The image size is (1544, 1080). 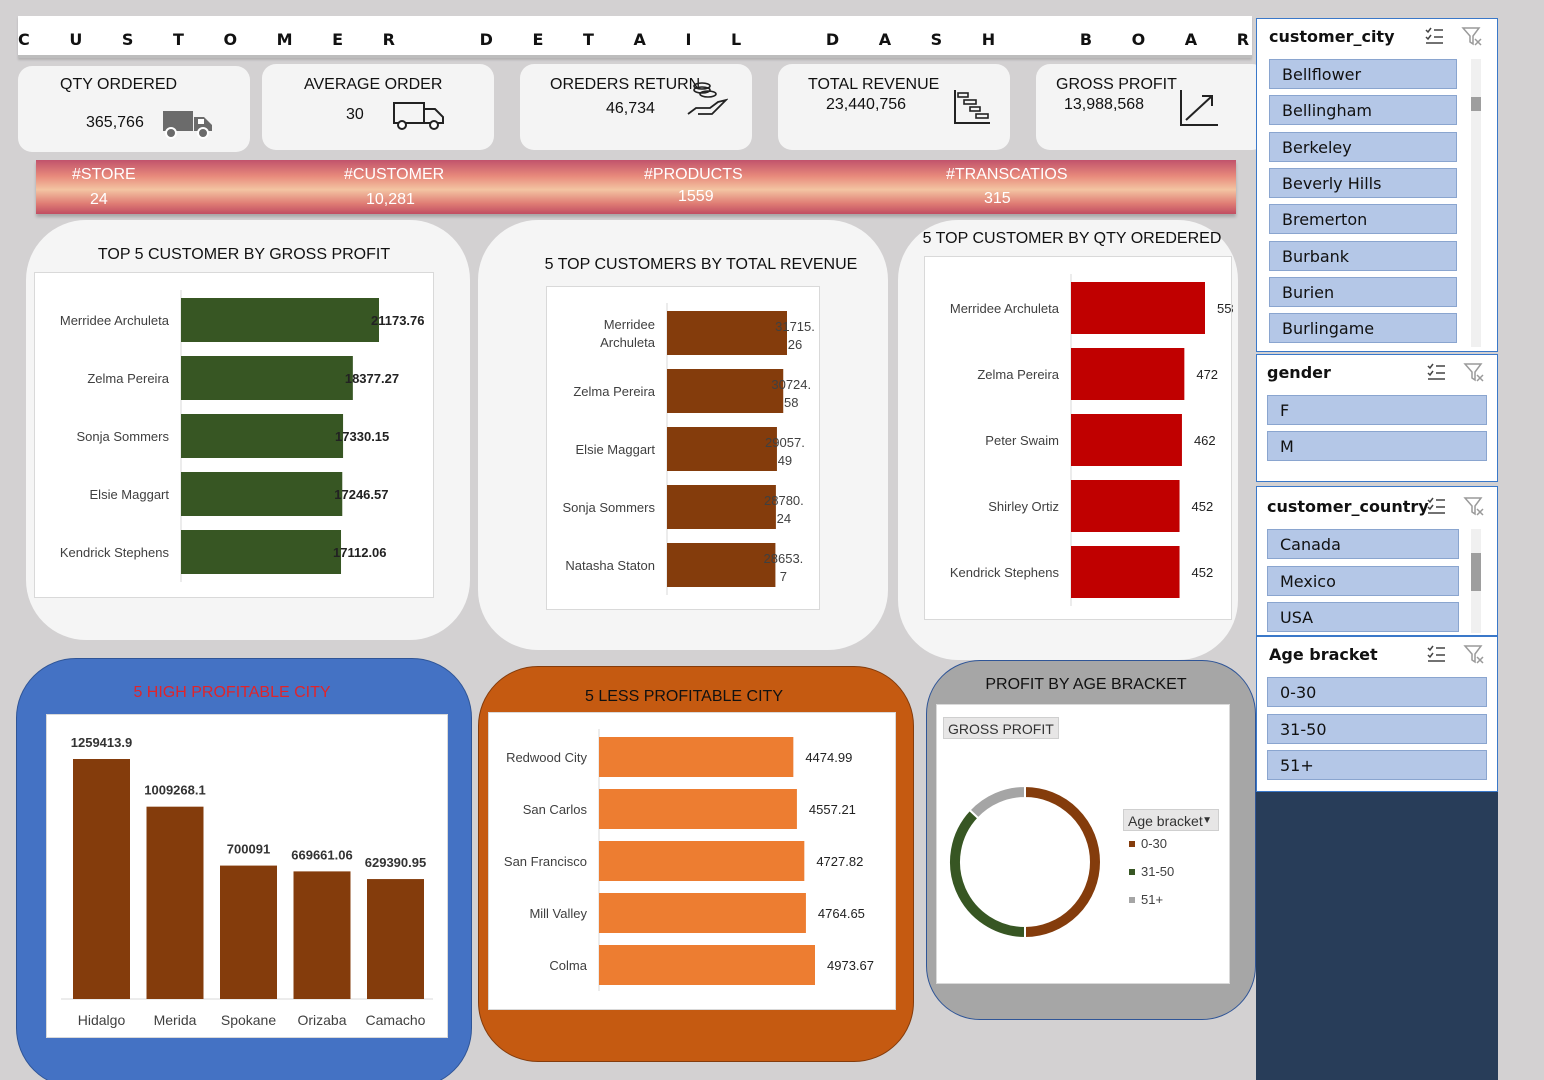 I want to click on slicer-item: 0-30, so click(x=1377, y=692).